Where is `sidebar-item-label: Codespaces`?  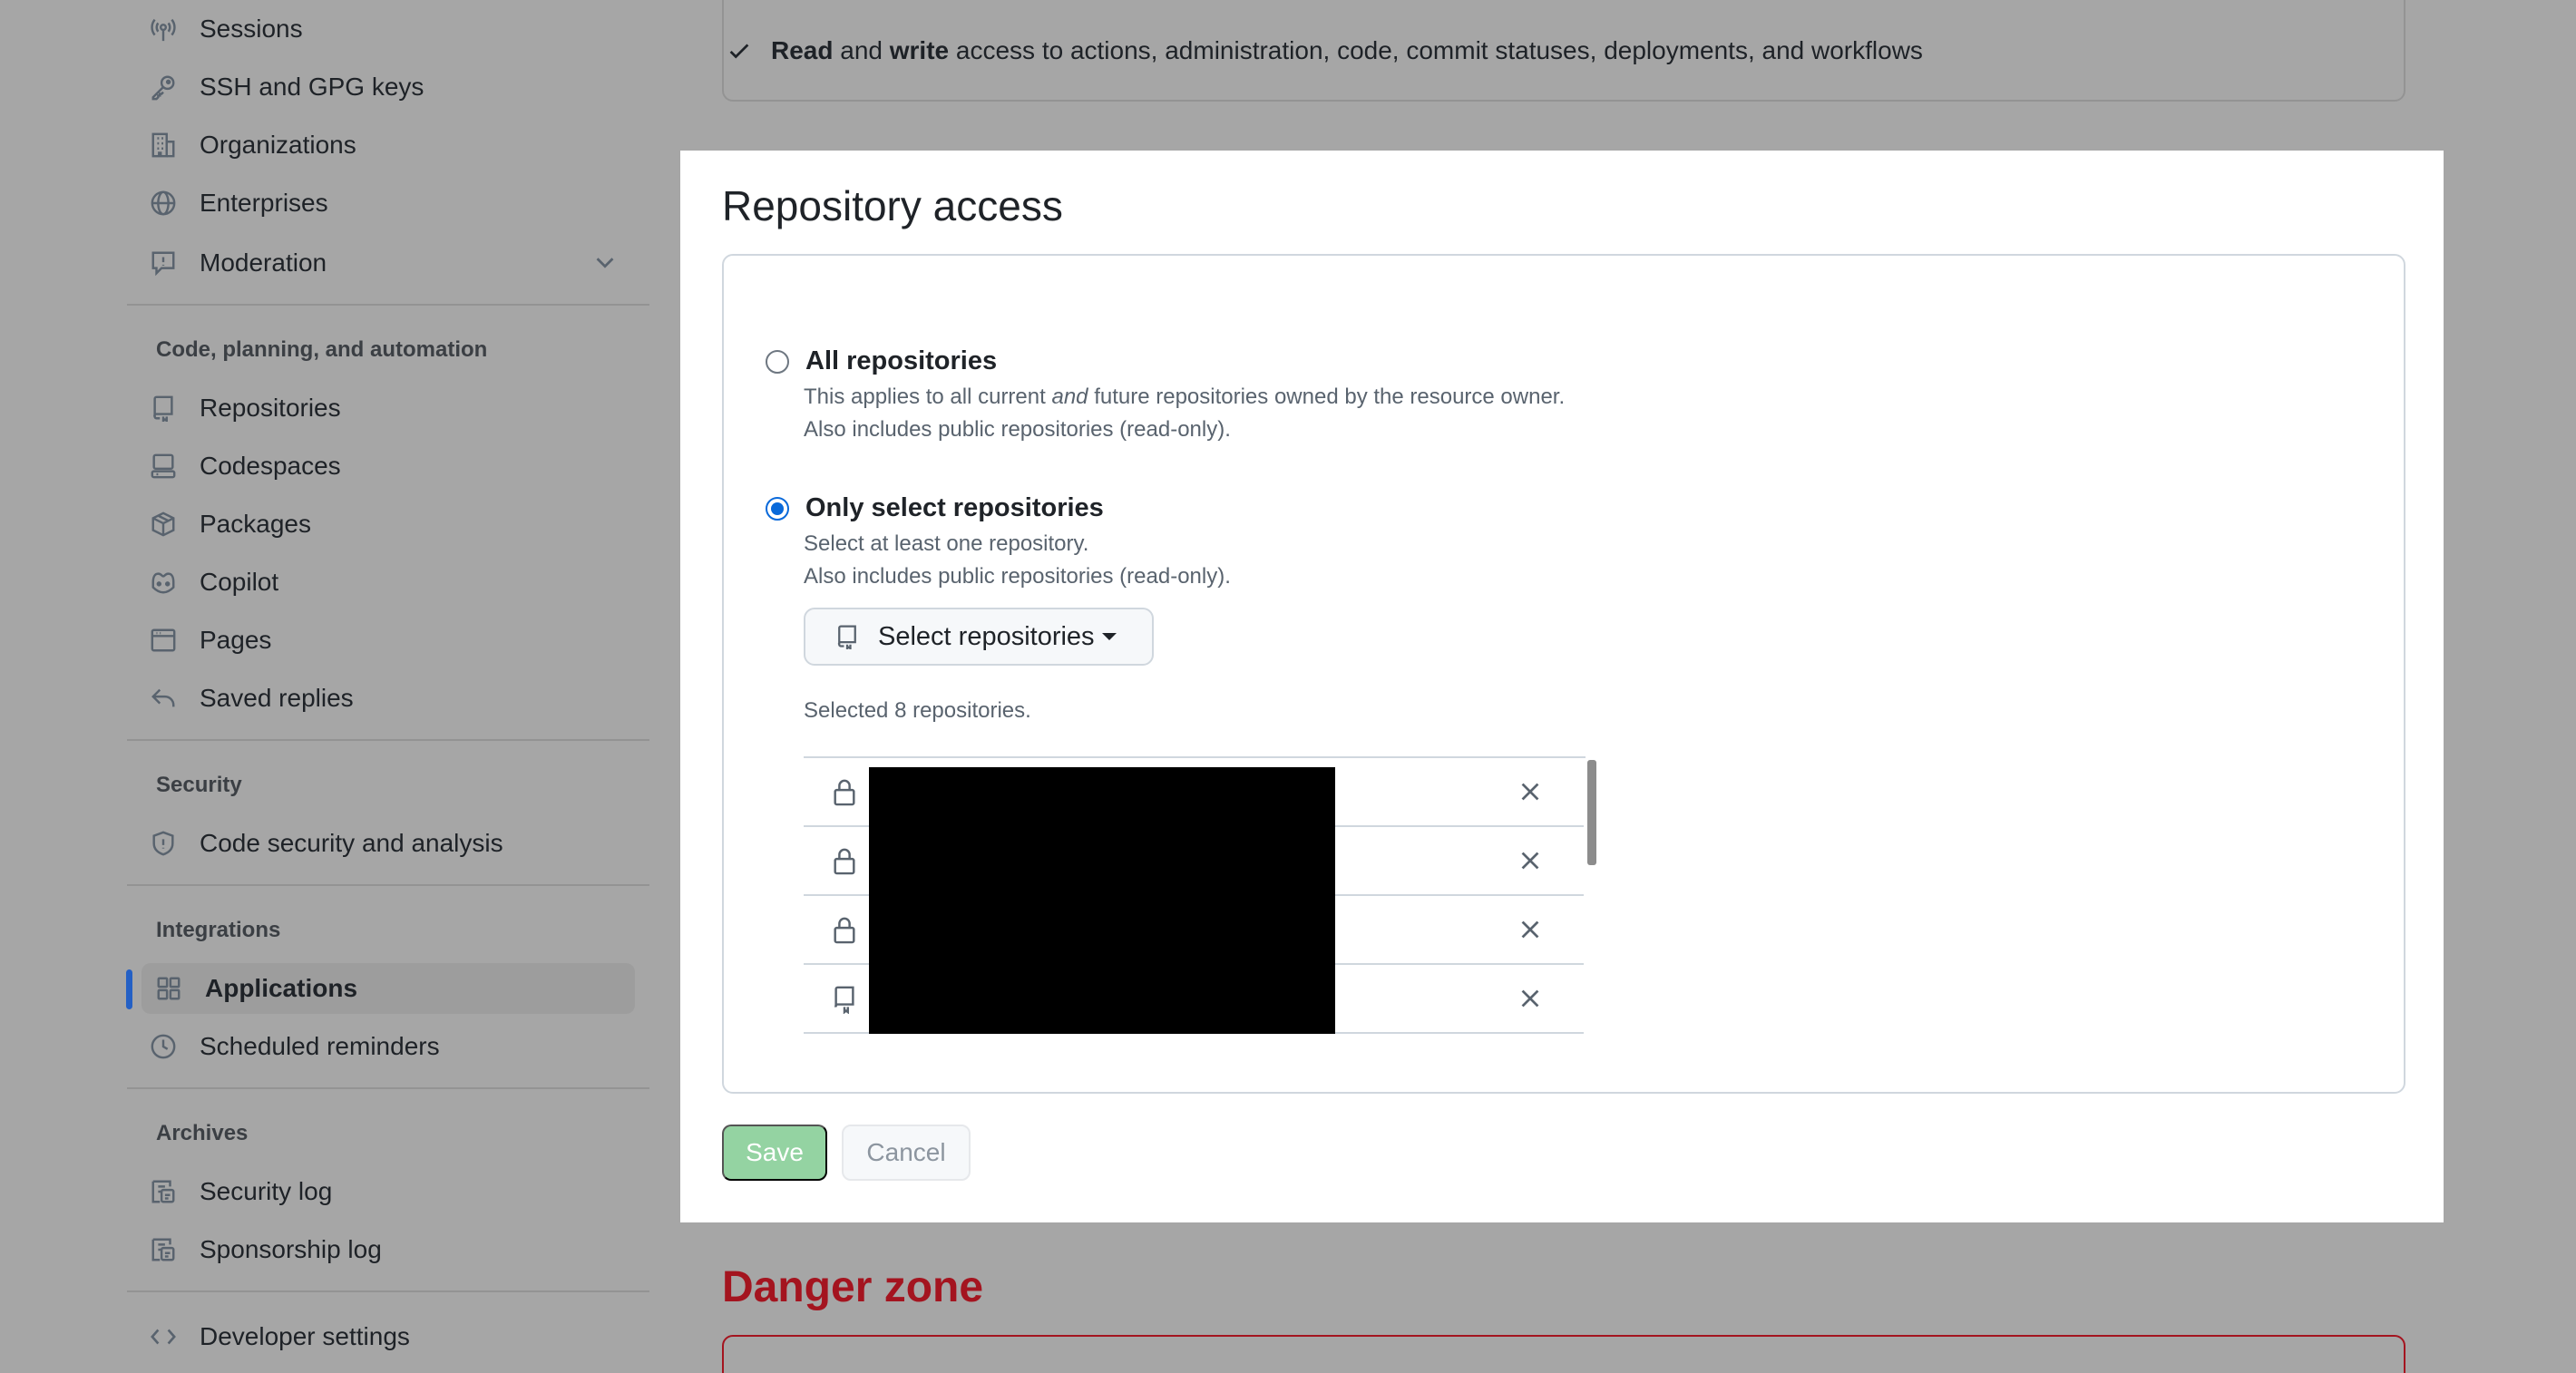
sidebar-item-label: Codespaces is located at coordinates (270, 466).